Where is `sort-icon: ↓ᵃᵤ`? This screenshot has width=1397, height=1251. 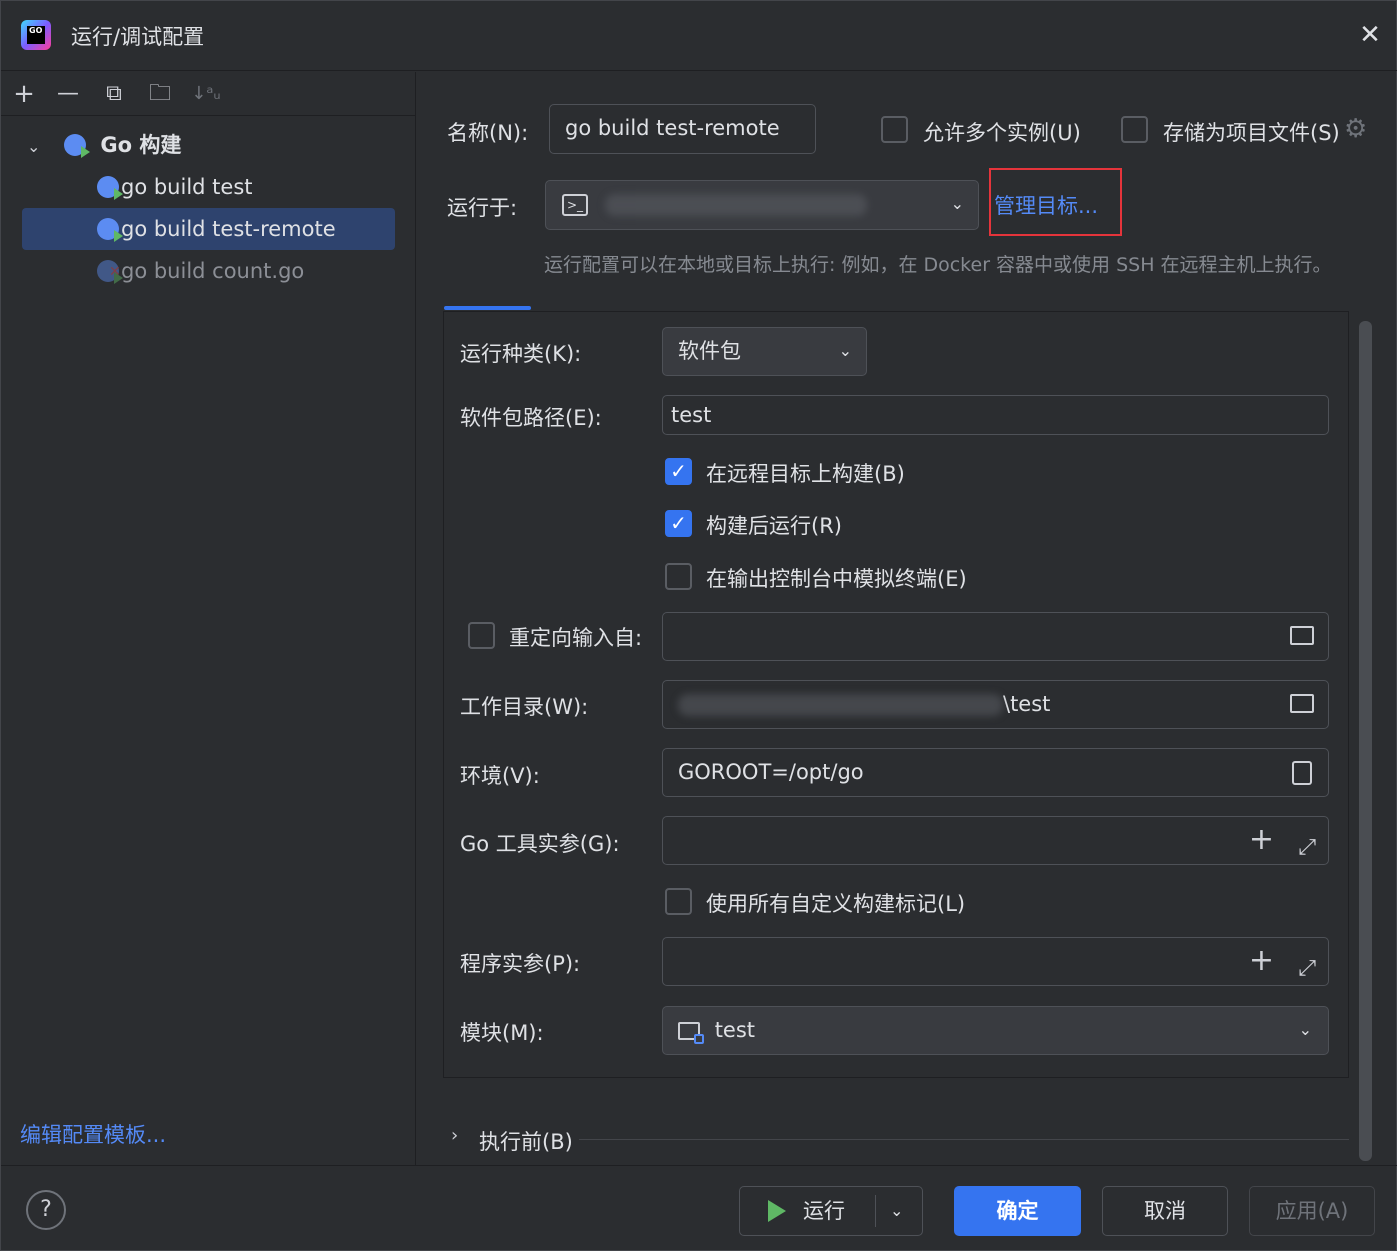 sort-icon: ↓ᵃᵤ is located at coordinates (206, 94).